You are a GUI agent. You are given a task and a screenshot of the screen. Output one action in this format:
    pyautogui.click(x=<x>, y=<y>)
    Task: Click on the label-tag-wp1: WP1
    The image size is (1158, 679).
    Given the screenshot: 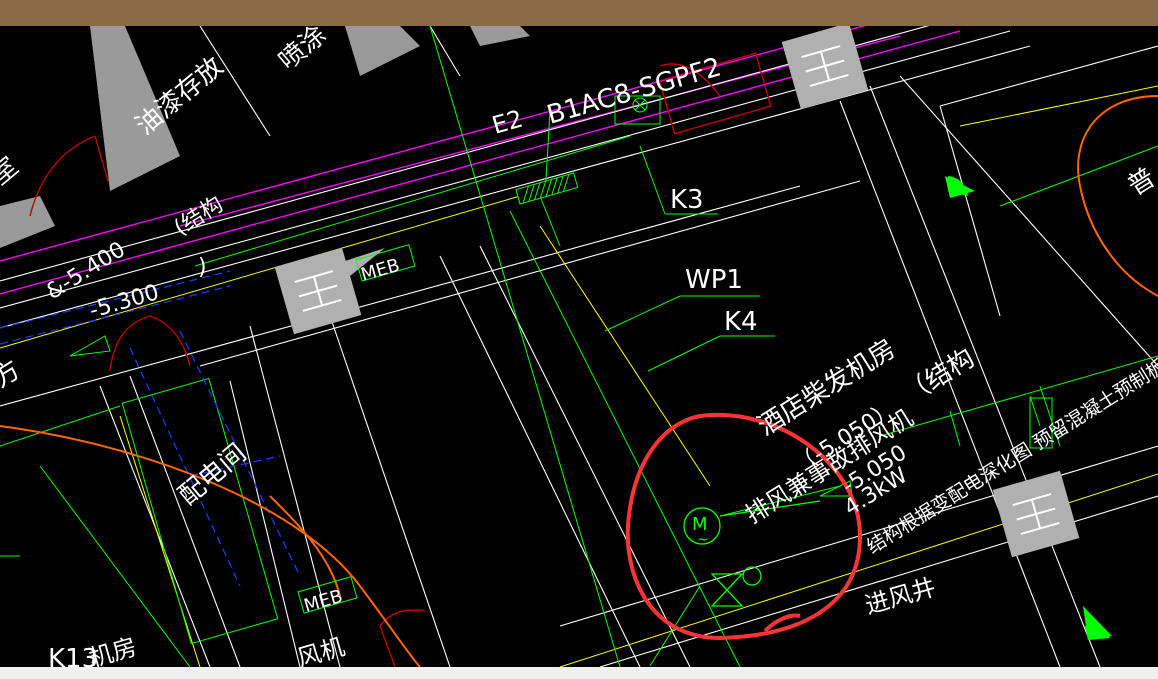 What is the action you would take?
    pyautogui.click(x=714, y=280)
    